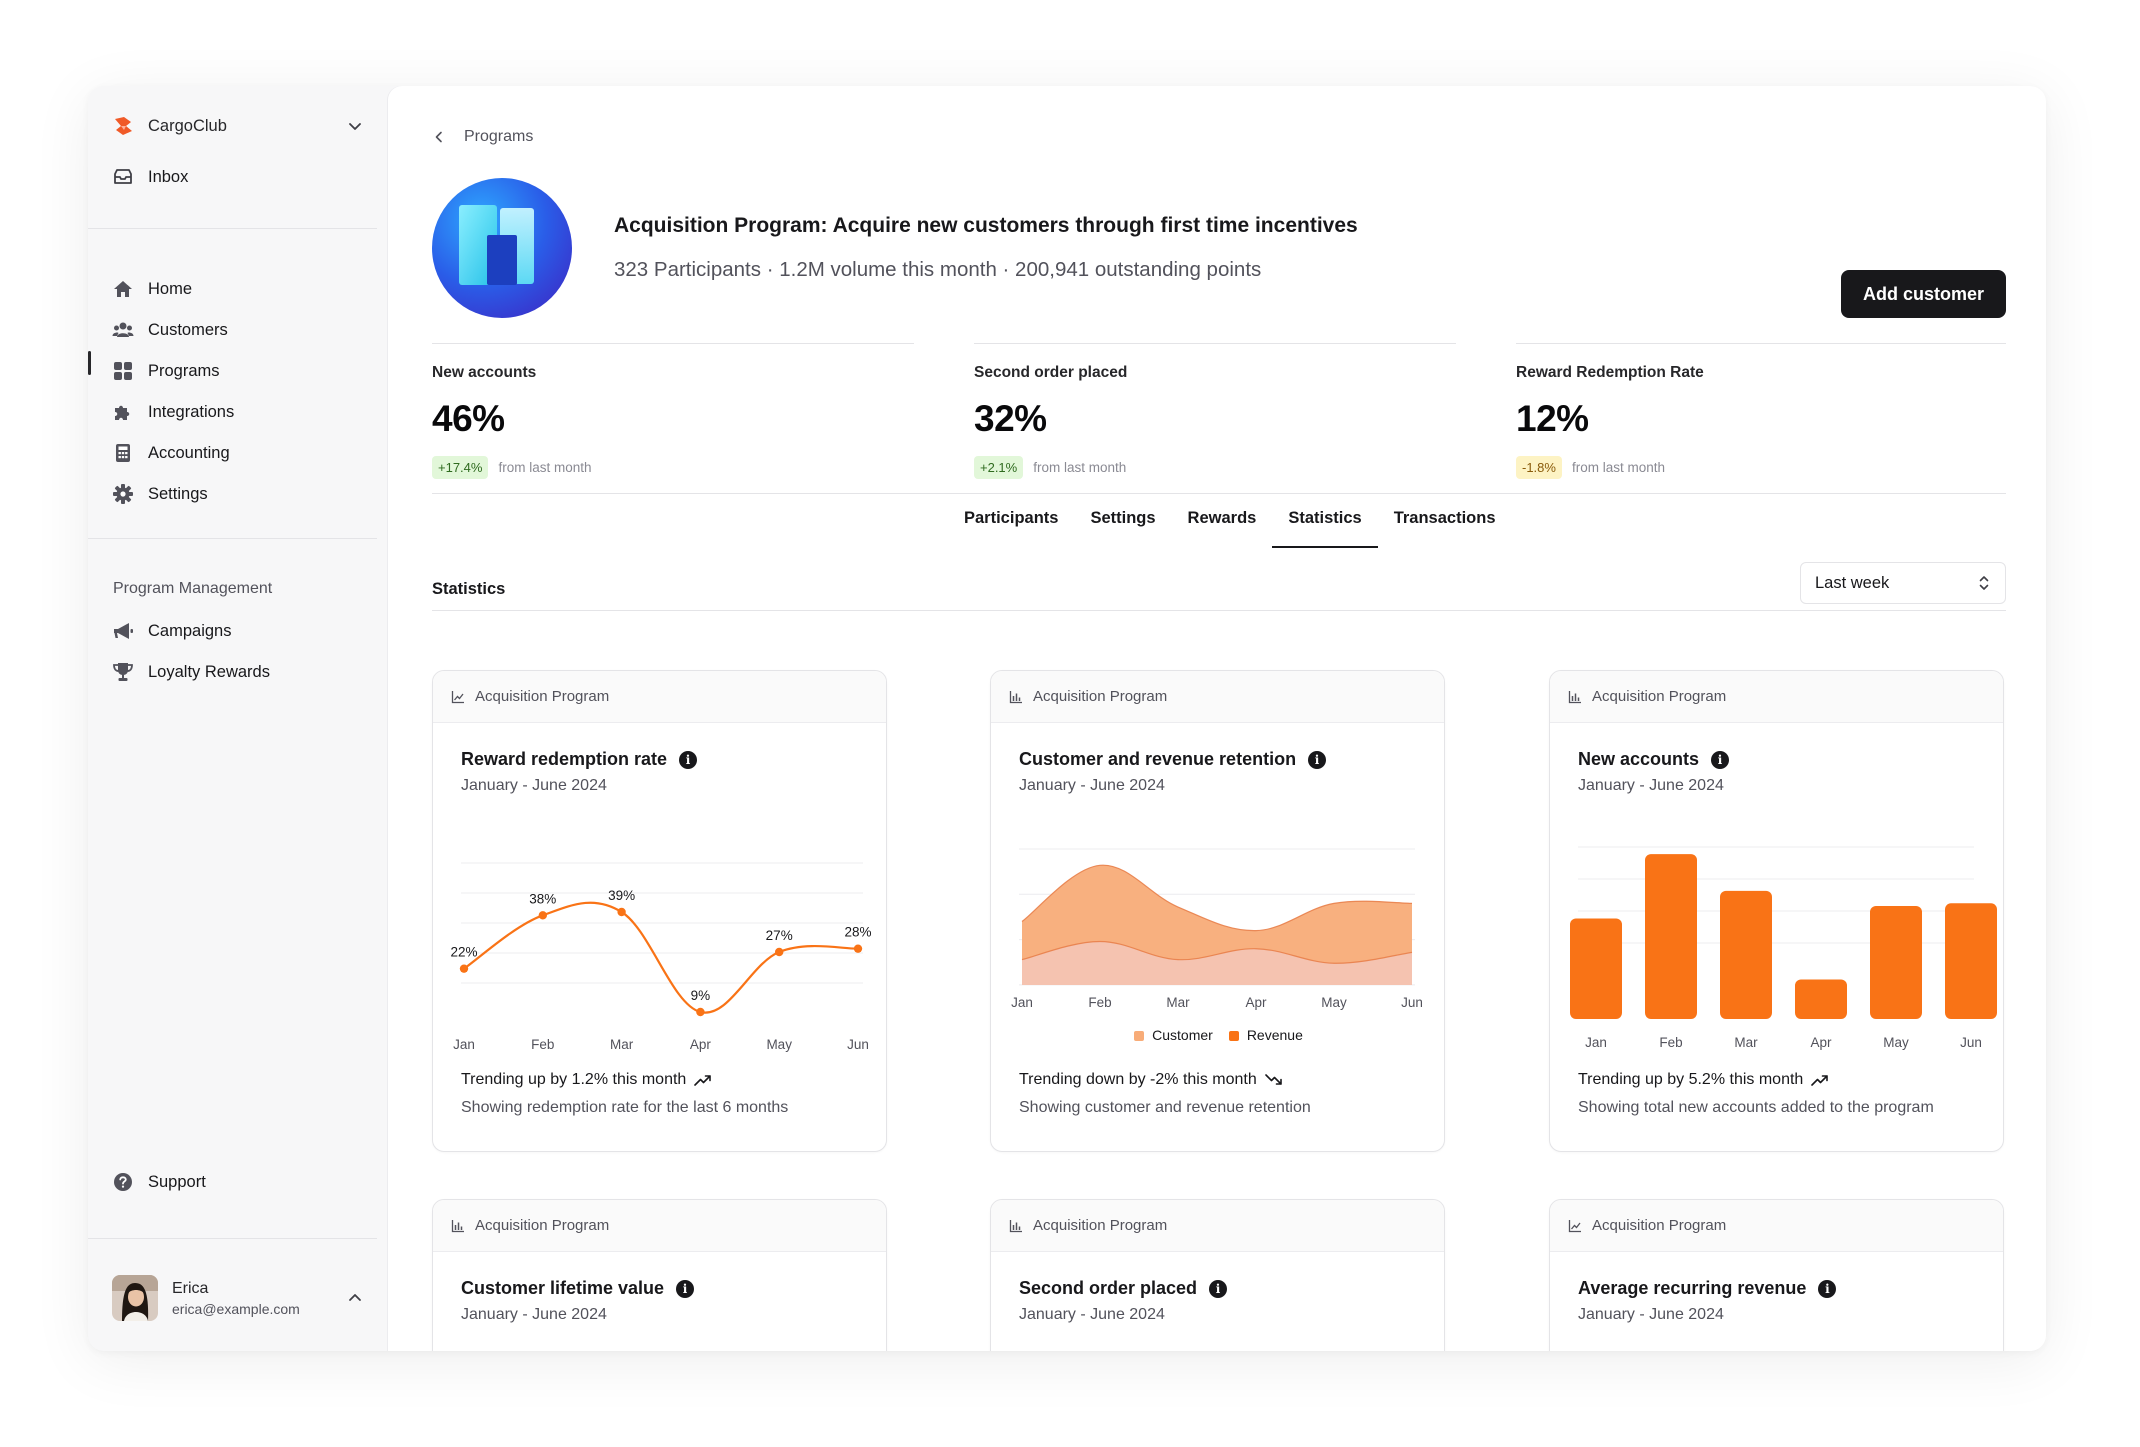 Image resolution: width=2140 pixels, height=1447 pixels. Describe the element at coordinates (1138, 1079) in the screenshot. I see `trend-text: Trending down by -2% this month` at that location.